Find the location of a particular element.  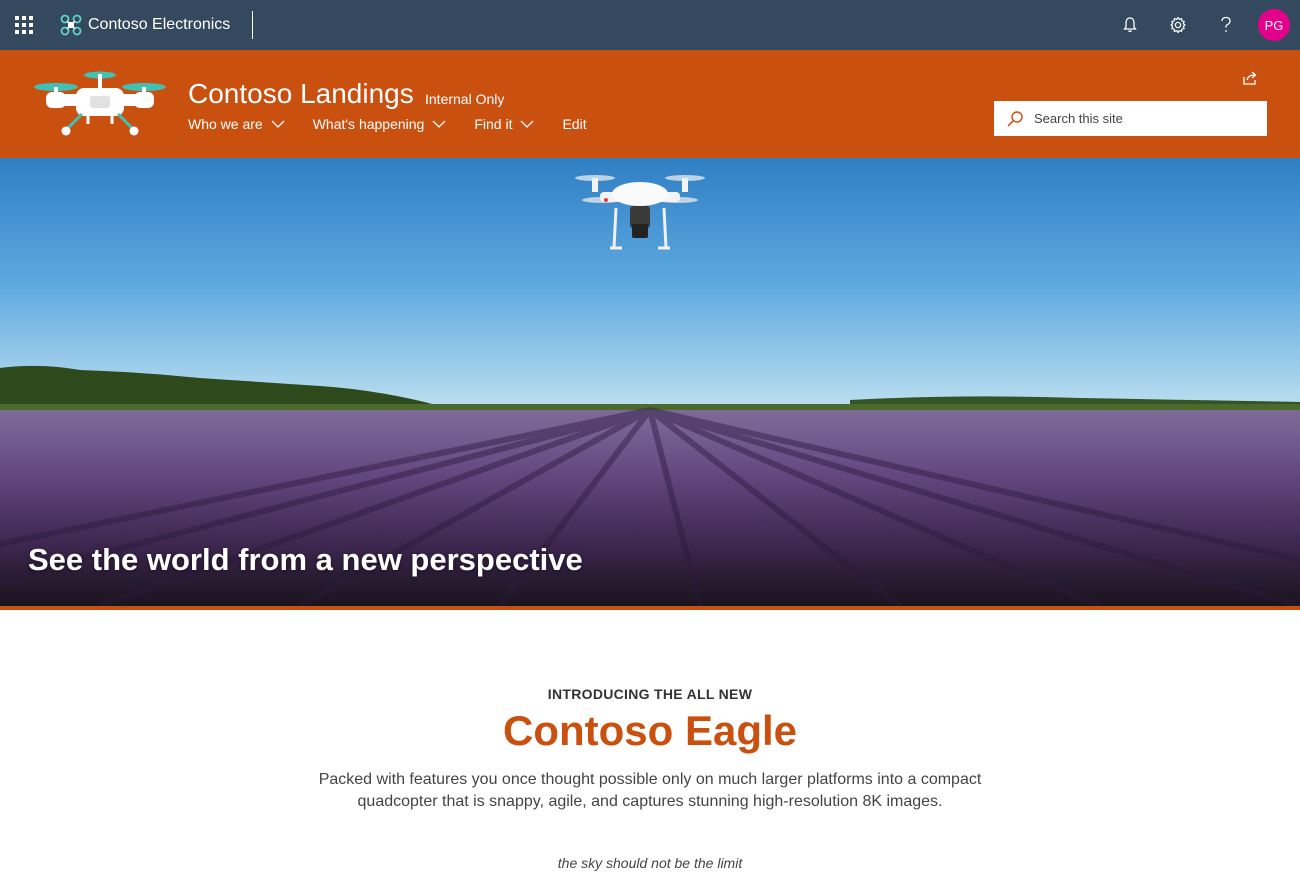

nav-item-who-we-are: Who we are is located at coordinates (236, 124).